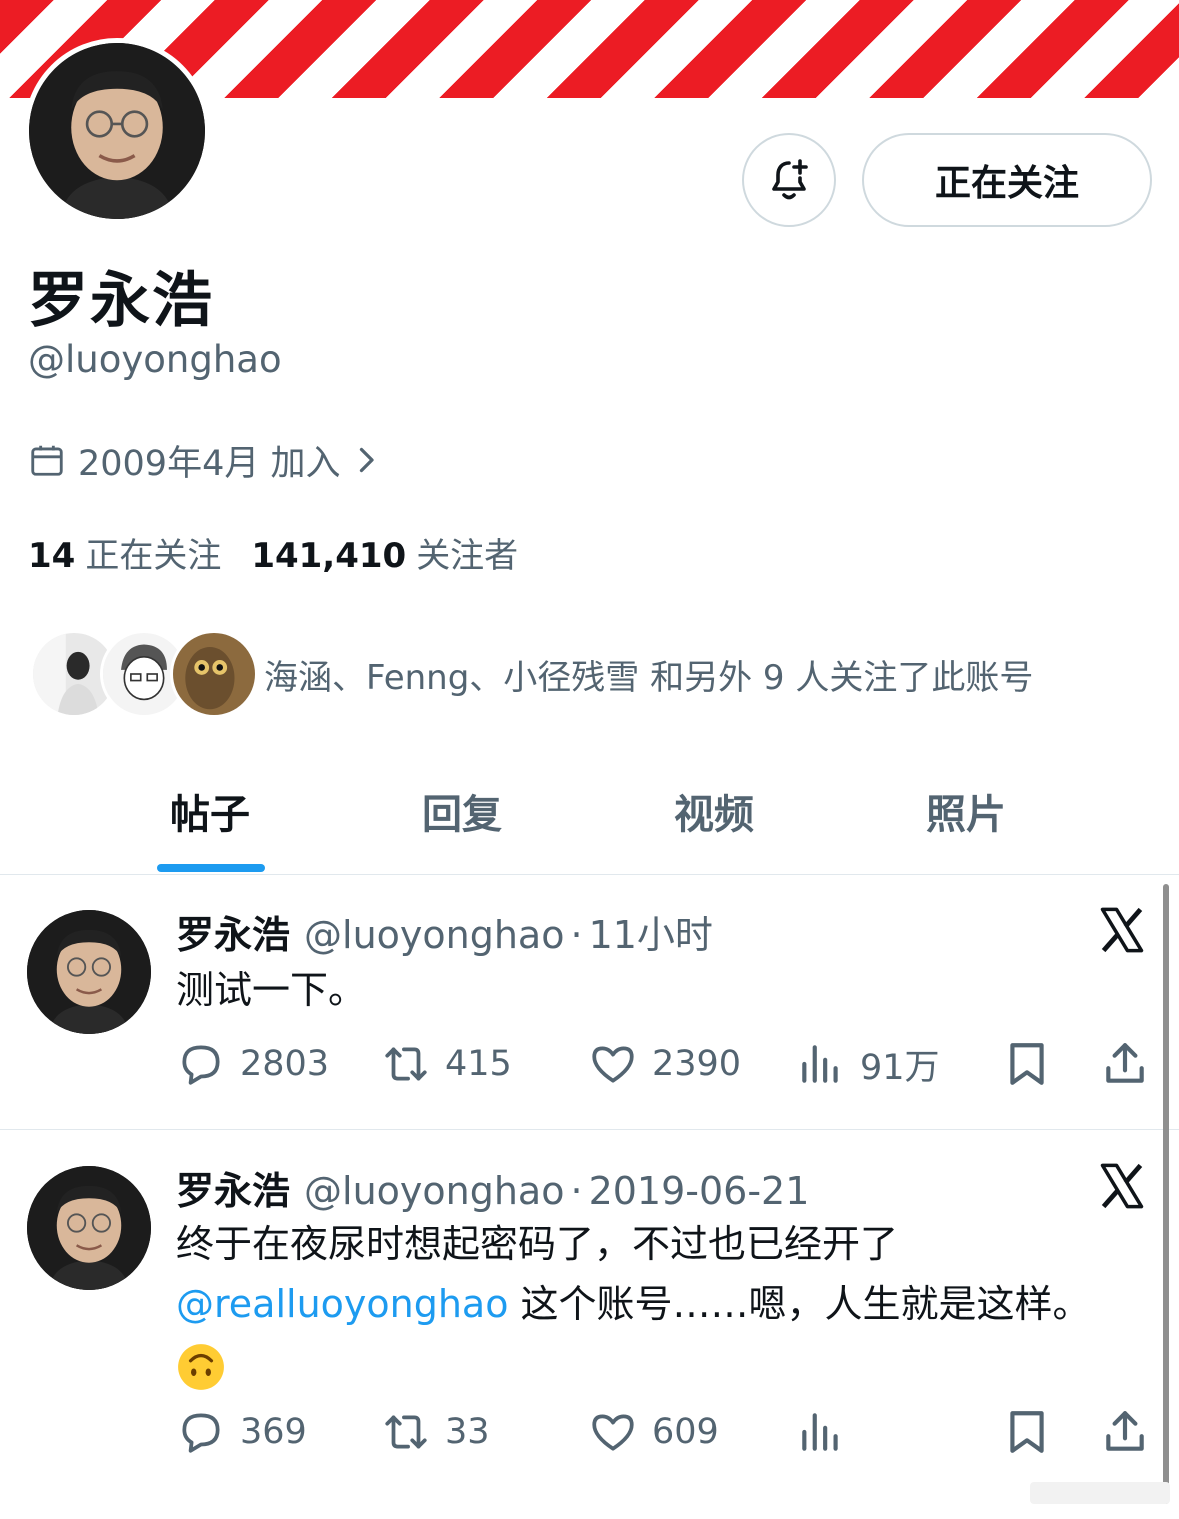  What do you see at coordinates (446, 1064) in the screenshot?
I see `repost-button: 415` at bounding box center [446, 1064].